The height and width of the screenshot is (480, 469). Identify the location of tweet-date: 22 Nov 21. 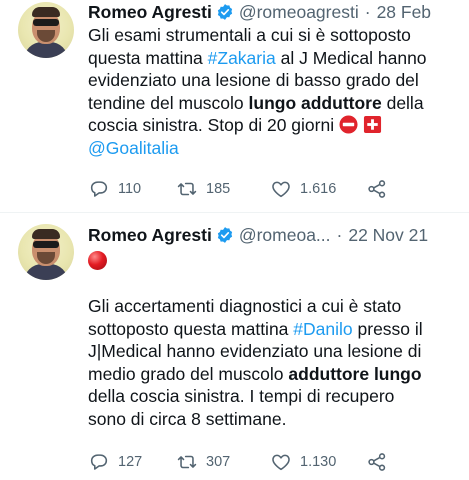
(388, 235).